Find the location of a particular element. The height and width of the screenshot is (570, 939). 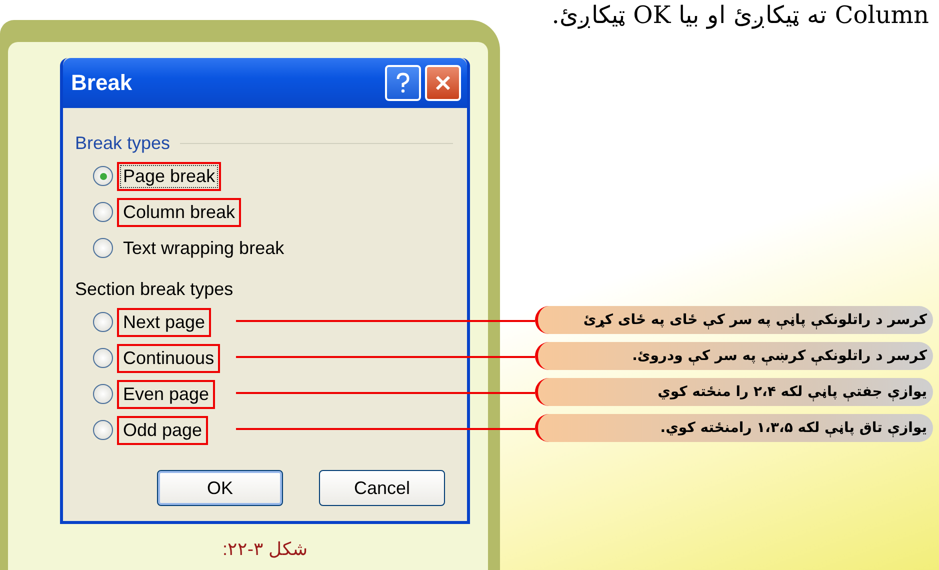

option-label: Odd page is located at coordinates (162, 430).